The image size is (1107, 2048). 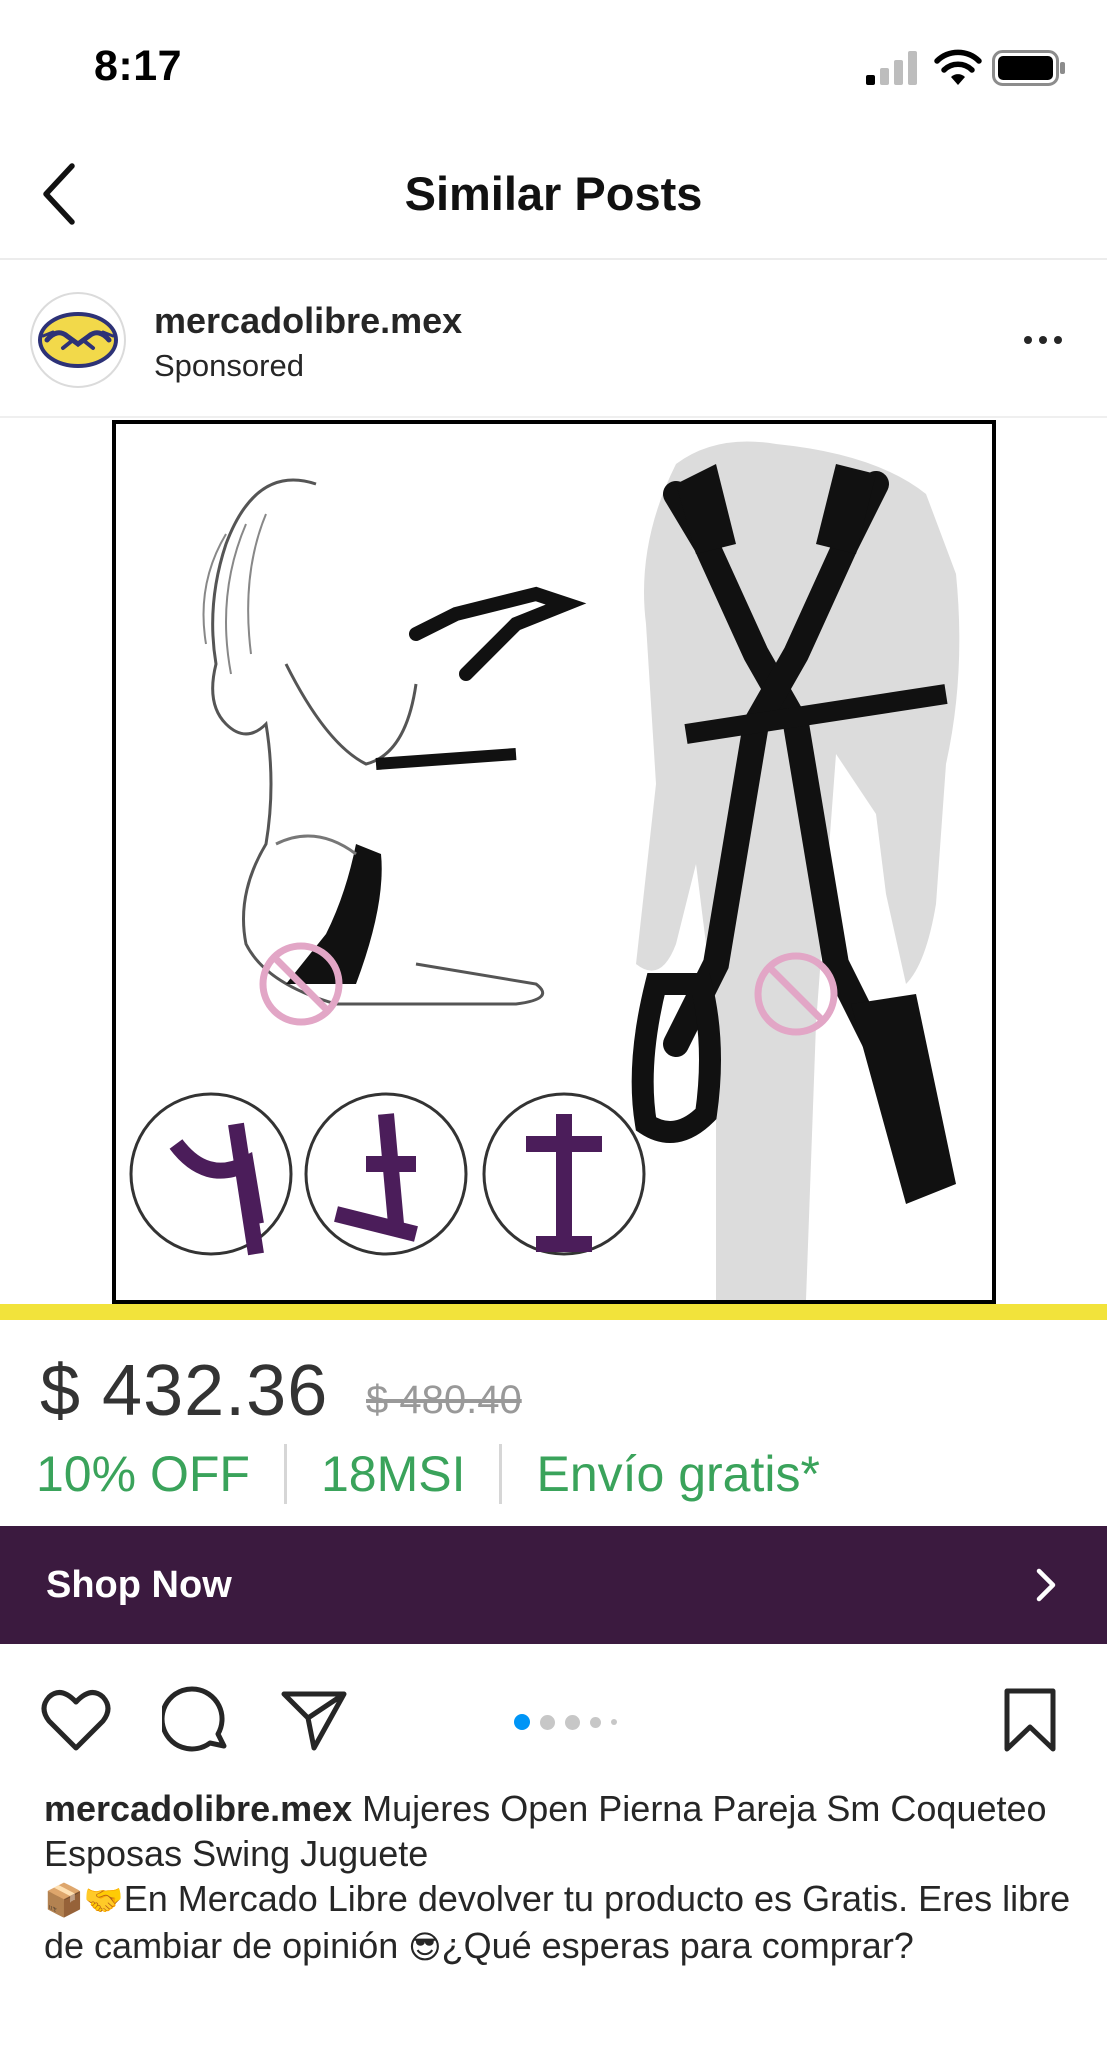 I want to click on wifi-icon, so click(x=958, y=67).